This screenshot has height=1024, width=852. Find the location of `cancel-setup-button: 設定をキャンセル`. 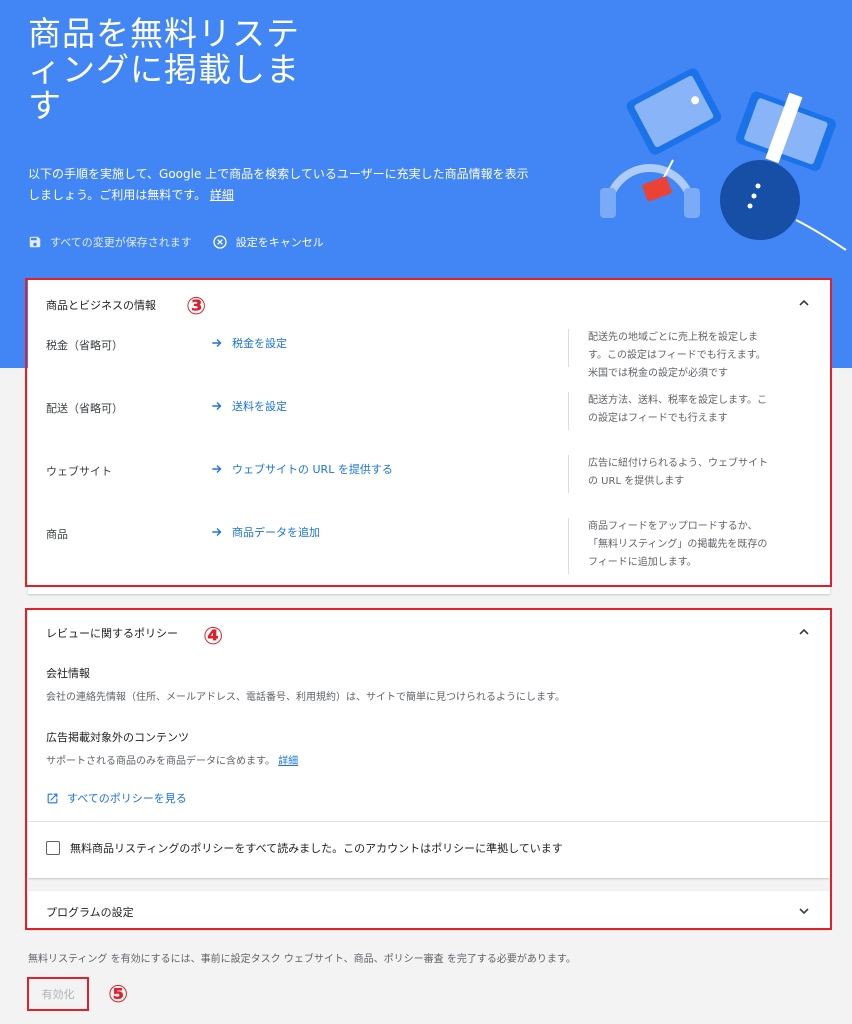

cancel-setup-button: 設定をキャンセル is located at coordinates (268, 242).